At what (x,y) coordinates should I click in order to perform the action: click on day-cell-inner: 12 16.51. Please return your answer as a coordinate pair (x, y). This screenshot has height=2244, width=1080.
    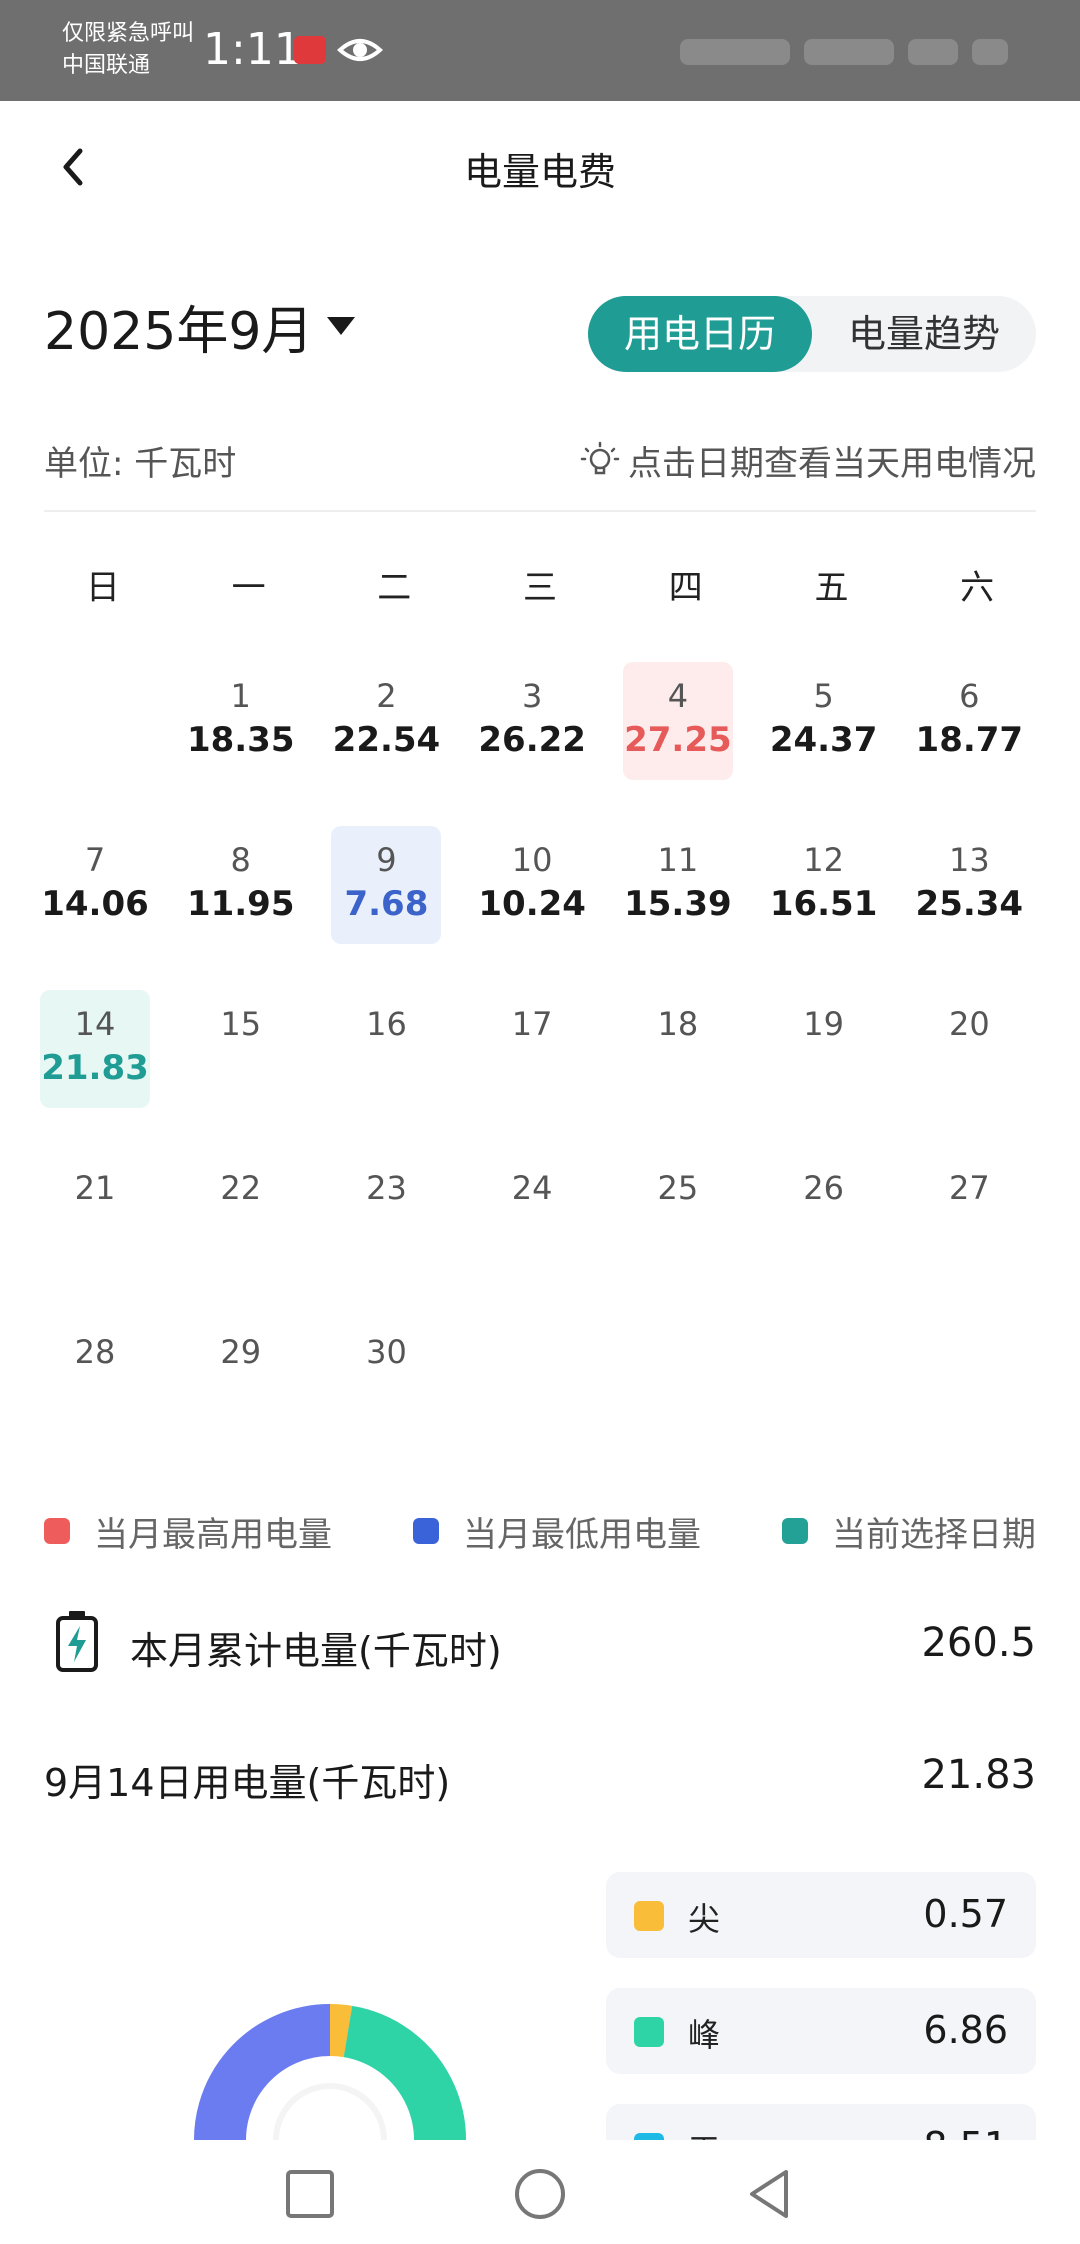
    Looking at the image, I should click on (824, 885).